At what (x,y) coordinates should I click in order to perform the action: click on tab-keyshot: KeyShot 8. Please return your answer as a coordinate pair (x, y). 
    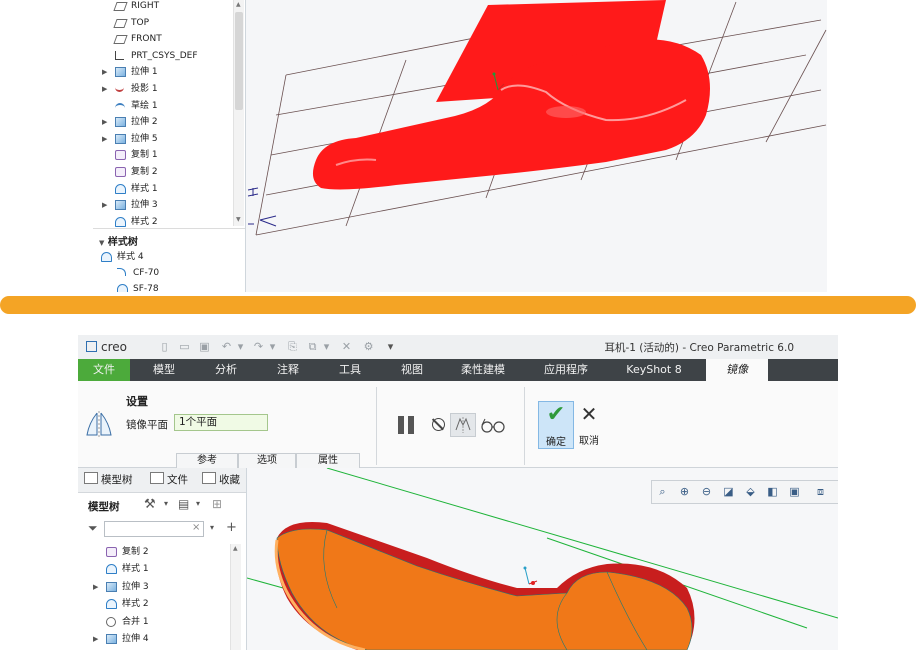
    Looking at the image, I should click on (654, 370).